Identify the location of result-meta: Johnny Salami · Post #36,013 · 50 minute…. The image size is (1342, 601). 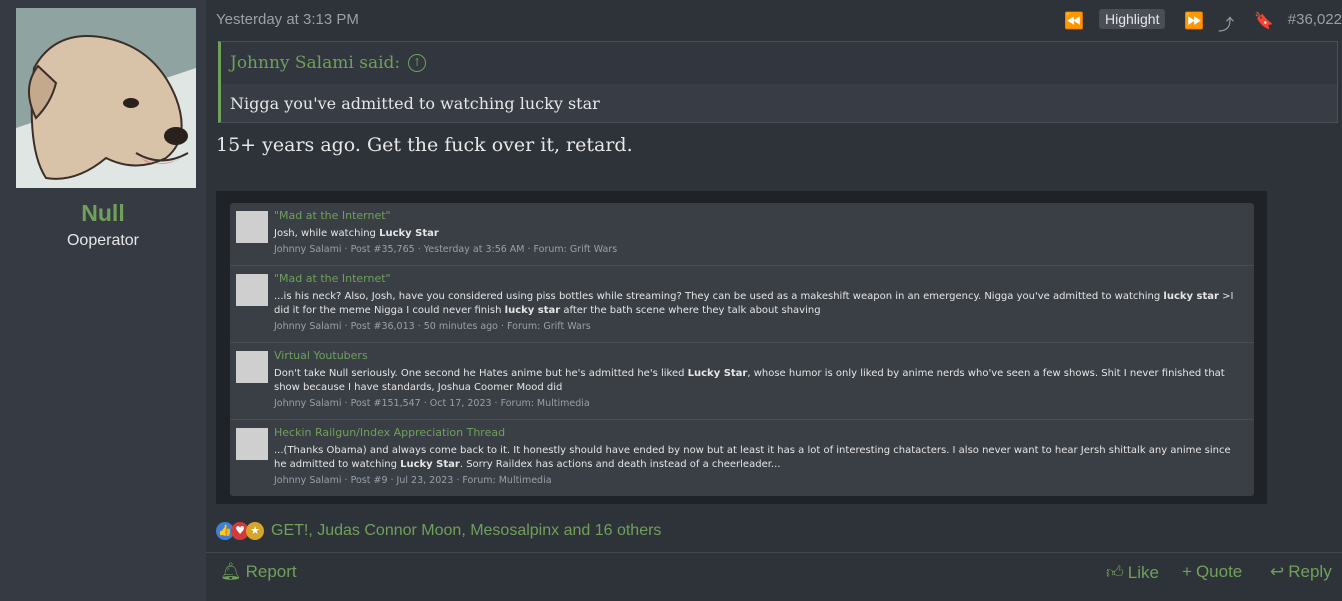
(432, 326).